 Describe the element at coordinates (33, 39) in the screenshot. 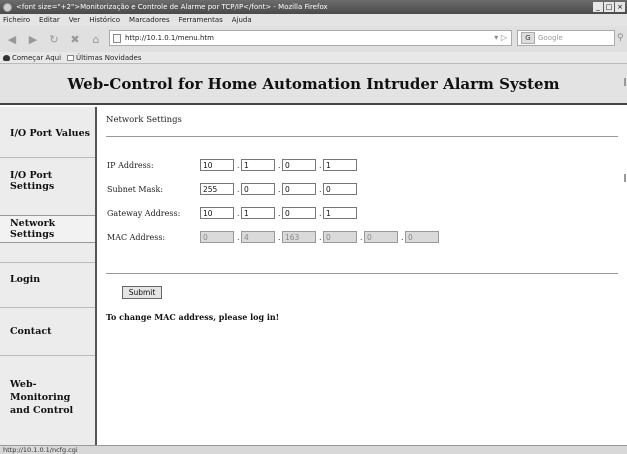

I see `forward-arrow-icon: ▶` at that location.